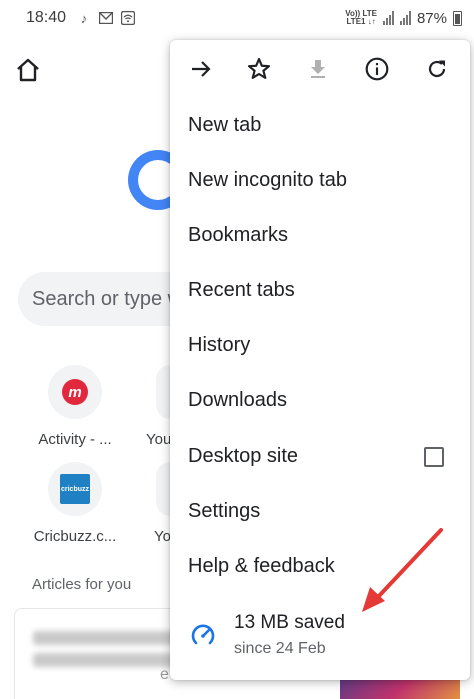 This screenshot has width=474, height=699. What do you see at coordinates (162, 536) in the screenshot?
I see `shortcut-label: Yo` at bounding box center [162, 536].